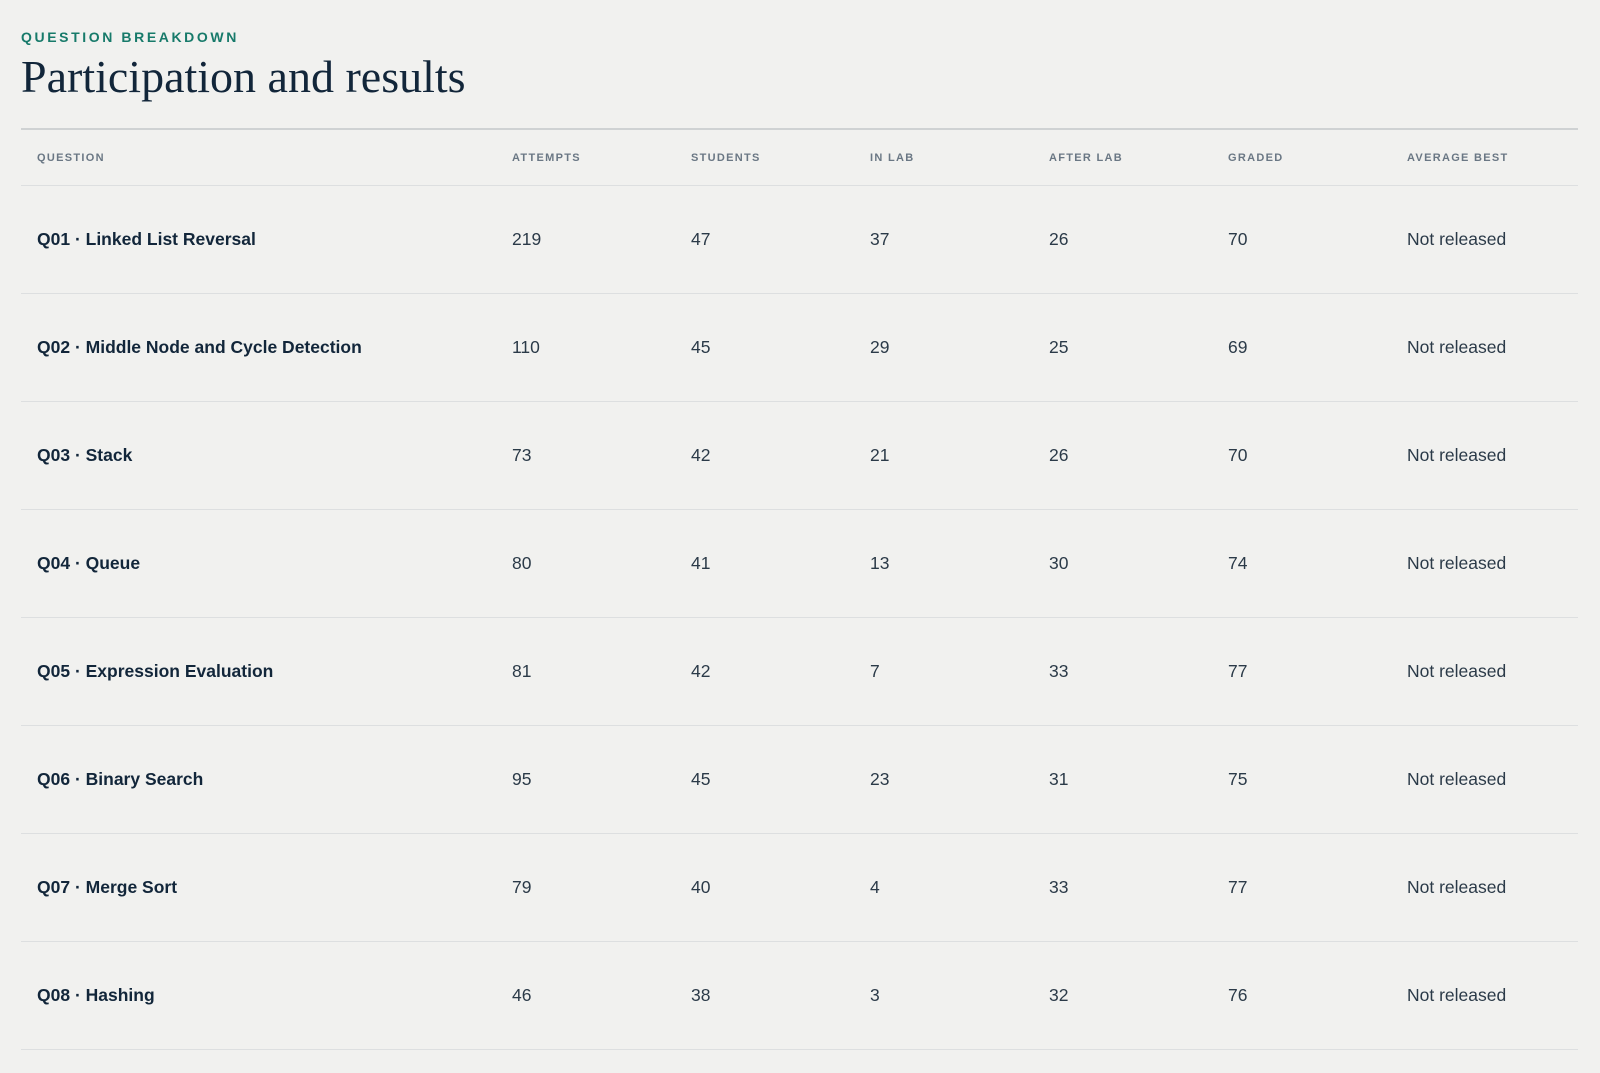  What do you see at coordinates (1059, 995) in the screenshot?
I see `after-lab-value: 32` at bounding box center [1059, 995].